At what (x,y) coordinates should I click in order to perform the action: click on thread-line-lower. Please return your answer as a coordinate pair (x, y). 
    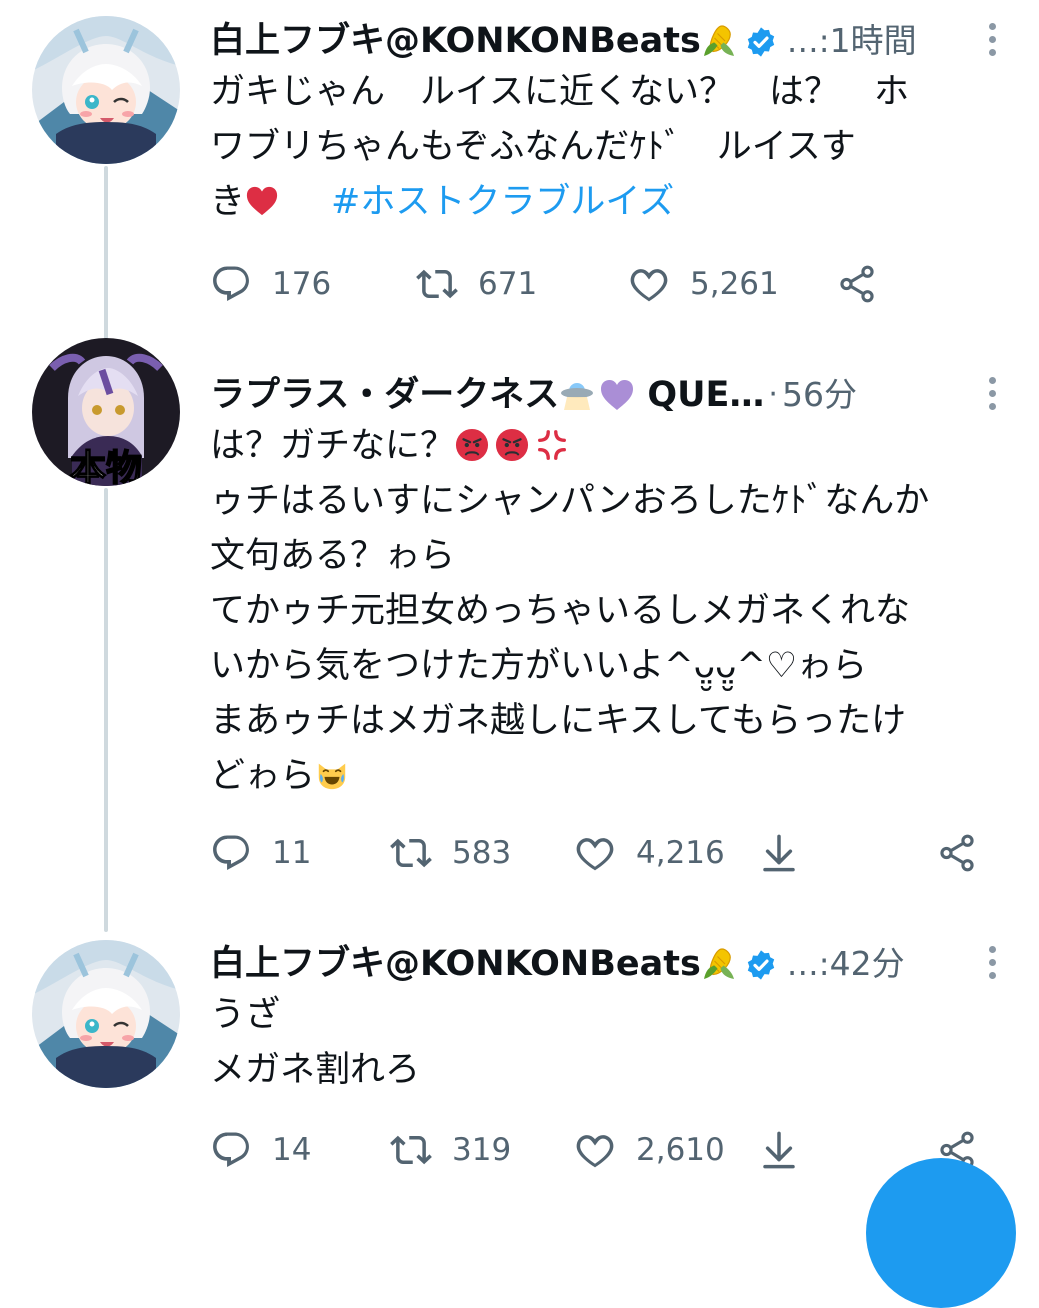
    Looking at the image, I should click on (106, 710).